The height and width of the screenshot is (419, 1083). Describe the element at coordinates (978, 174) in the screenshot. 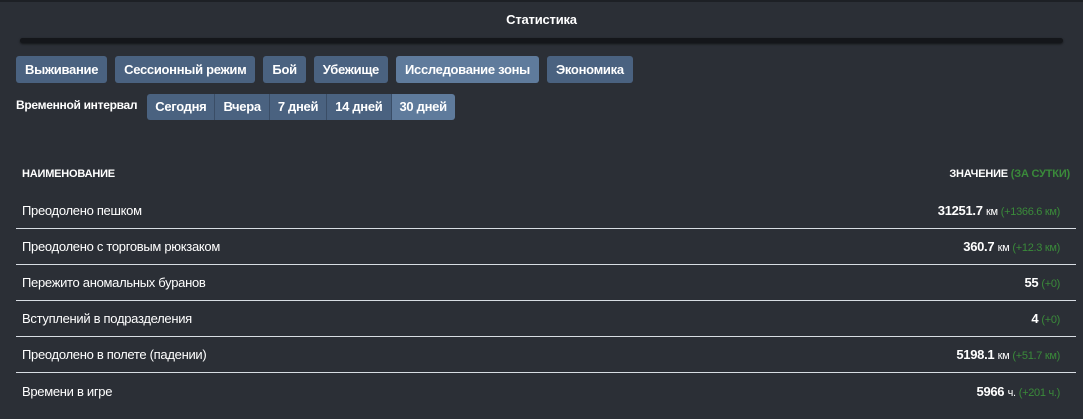

I see `column-header-value-text: ЗНАЧЕНИЕ` at that location.